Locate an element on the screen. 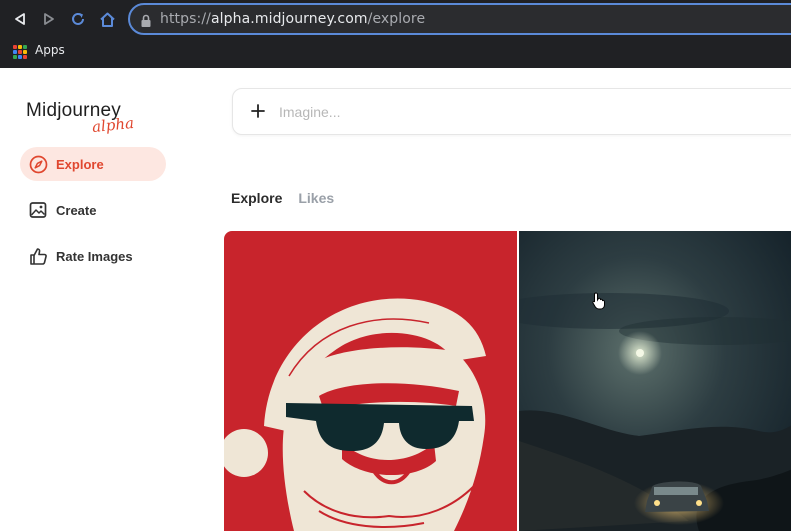 The width and height of the screenshot is (791, 531). thumbs-up-icon is located at coordinates (38, 256).